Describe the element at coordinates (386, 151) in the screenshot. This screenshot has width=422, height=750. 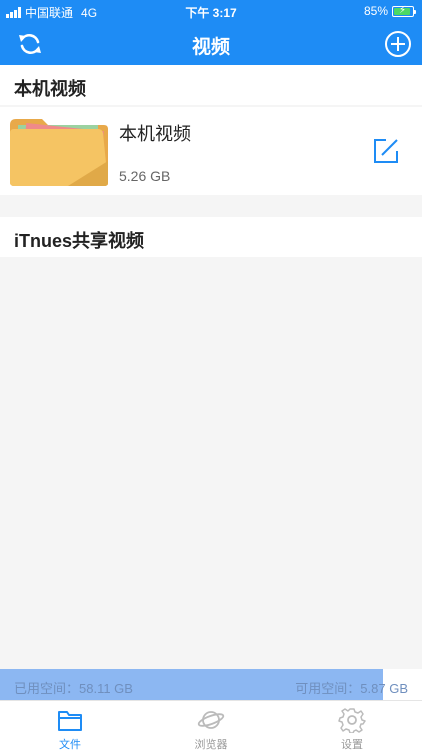
I see `edit-icon` at that location.